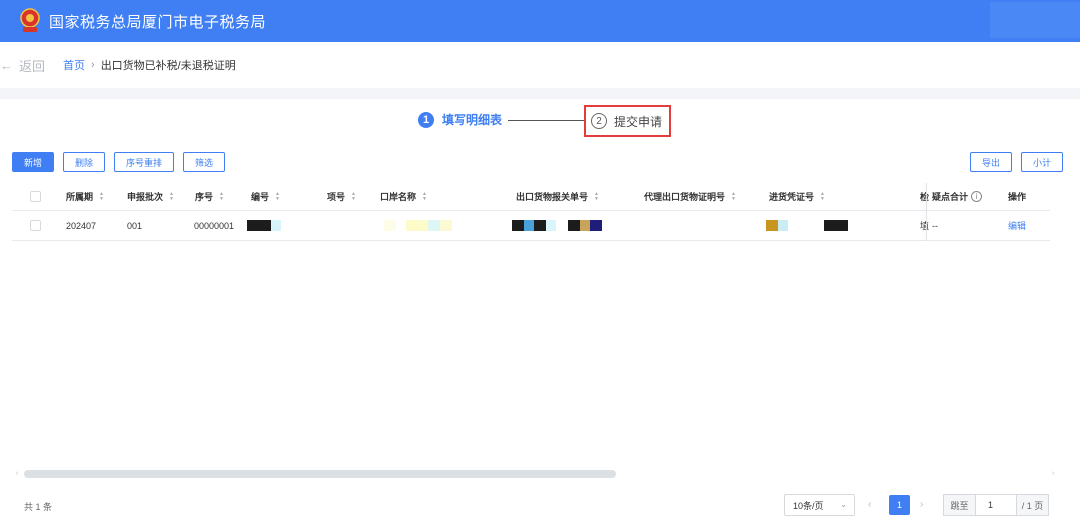 The height and width of the screenshot is (520, 1080). I want to click on col-port-label: 口岸名称, so click(398, 197).